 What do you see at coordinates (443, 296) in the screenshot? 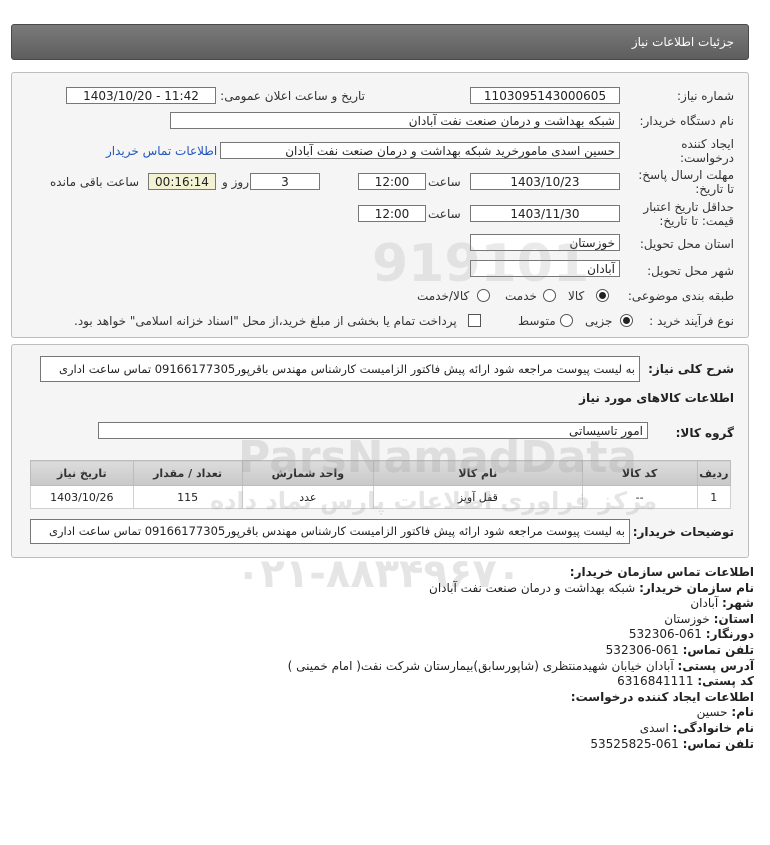
I see `category-option-goods-service: کالا/خدمت` at bounding box center [443, 296].